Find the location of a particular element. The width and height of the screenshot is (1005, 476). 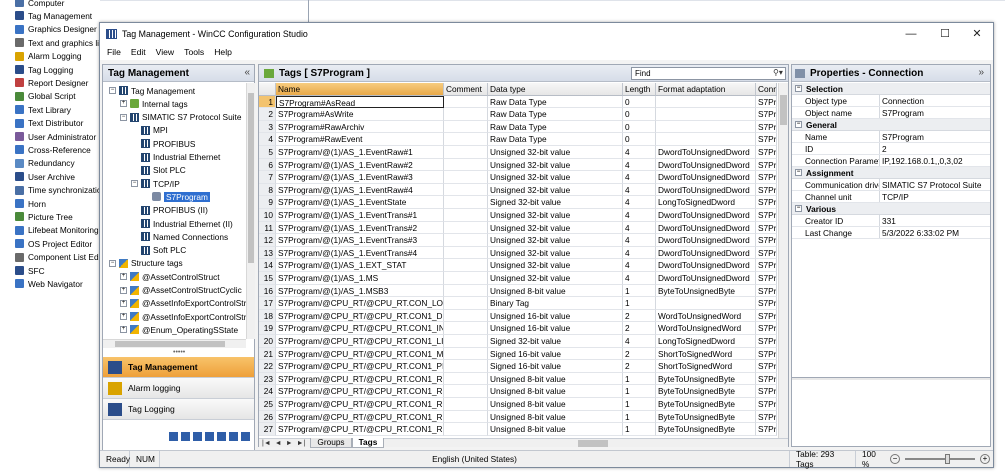

collapse-left-icon: « is located at coordinates (247, 72).